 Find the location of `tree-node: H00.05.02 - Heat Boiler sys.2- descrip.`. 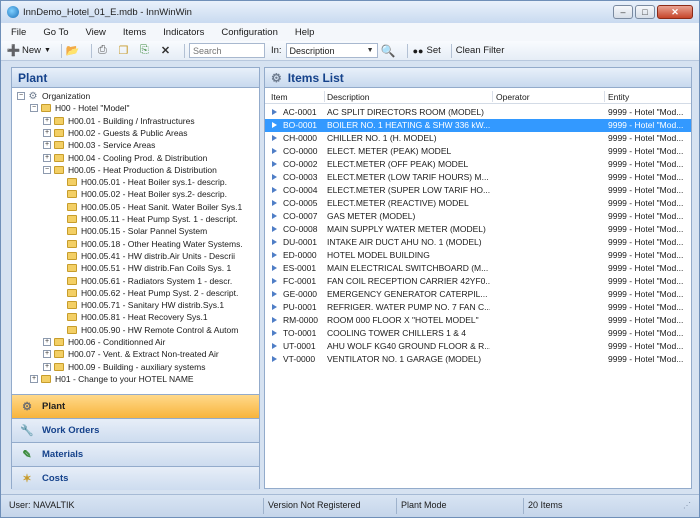

tree-node: H00.05.02 - Heat Boiler sys.2- descrip. is located at coordinates (141, 194).